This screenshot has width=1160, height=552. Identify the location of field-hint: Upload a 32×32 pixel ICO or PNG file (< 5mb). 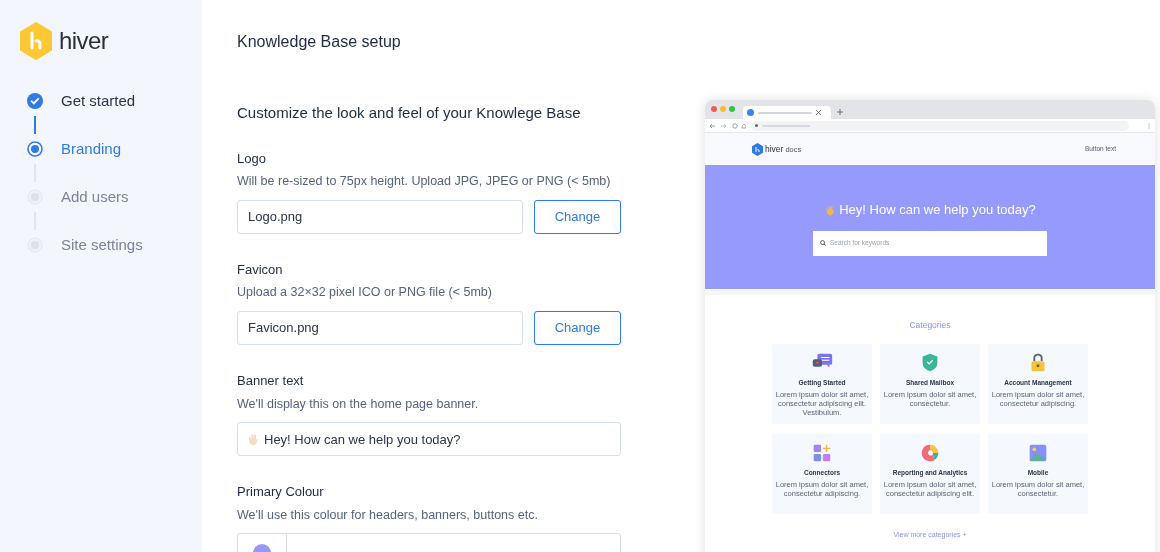
(365, 293).